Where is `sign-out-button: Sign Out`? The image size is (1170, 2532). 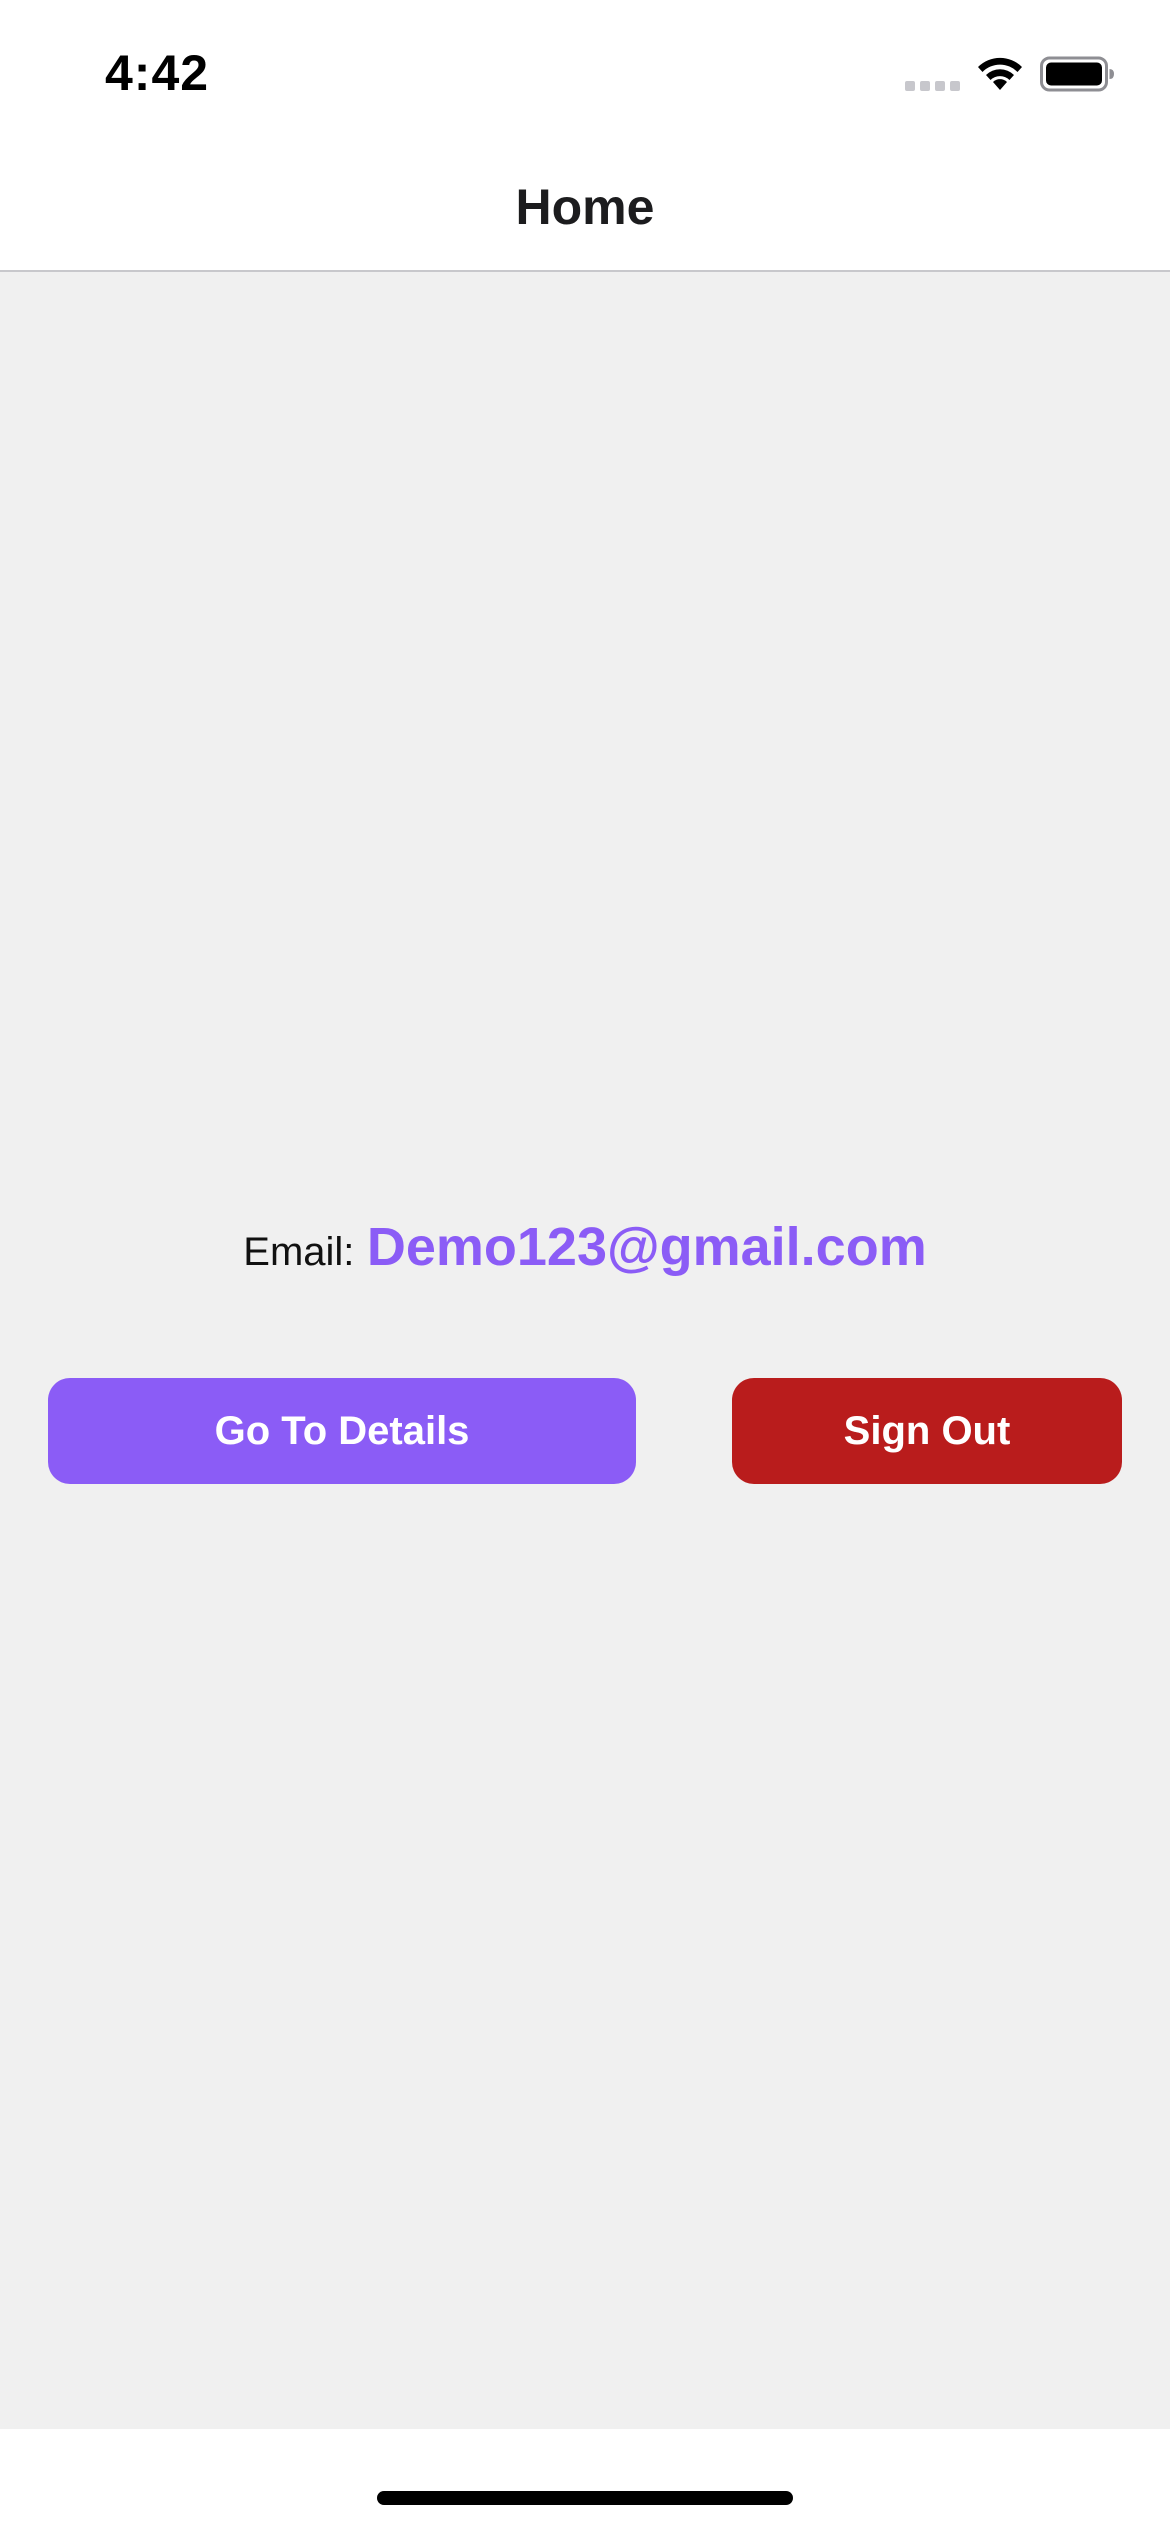
sign-out-button: Sign Out is located at coordinates (927, 1431).